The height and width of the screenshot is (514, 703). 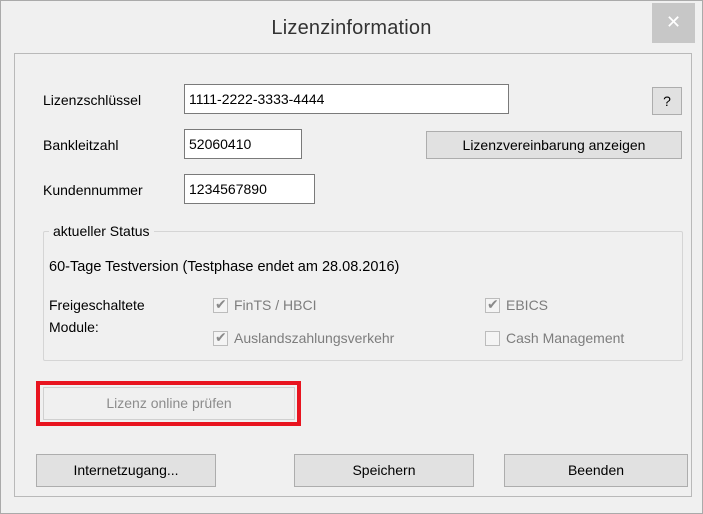 What do you see at coordinates (74, 327) in the screenshot?
I see `modules-label-line2: Module:` at bounding box center [74, 327].